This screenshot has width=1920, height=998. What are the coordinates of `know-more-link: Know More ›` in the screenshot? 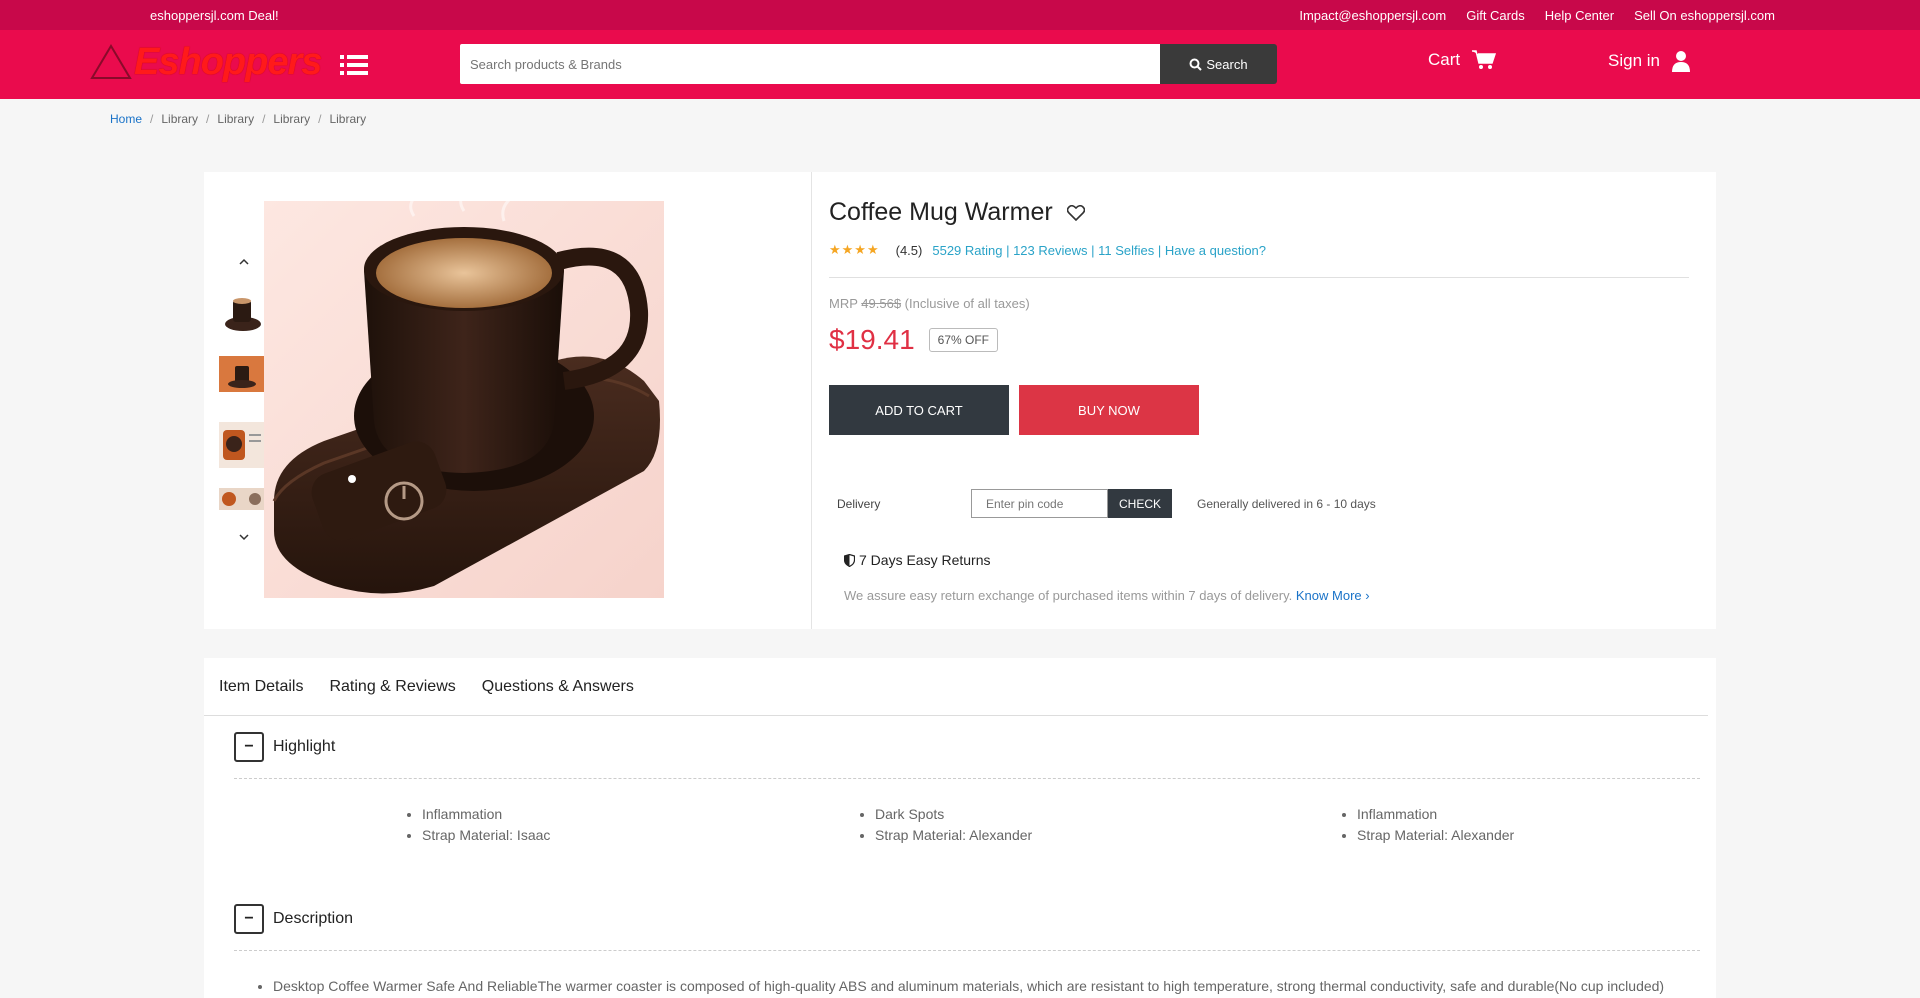 It's located at (1333, 595).